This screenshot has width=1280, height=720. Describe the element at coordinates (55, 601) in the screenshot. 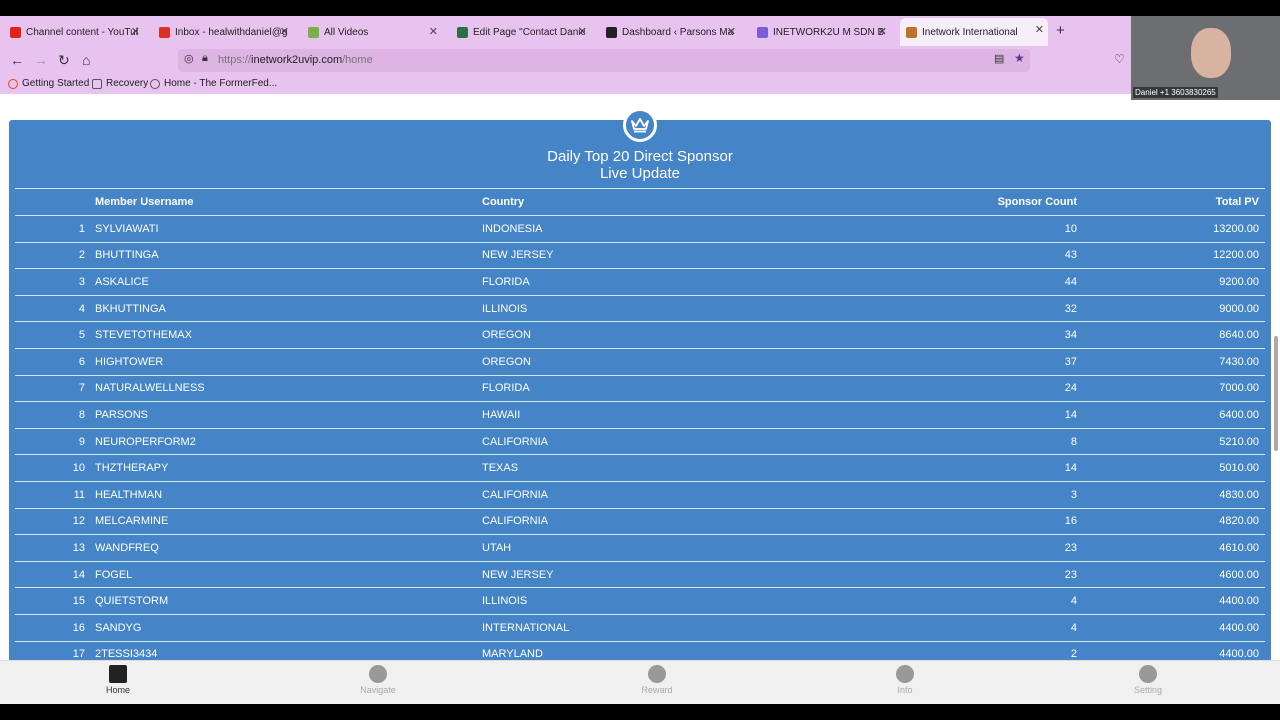

I see `rank-cell: 15` at that location.